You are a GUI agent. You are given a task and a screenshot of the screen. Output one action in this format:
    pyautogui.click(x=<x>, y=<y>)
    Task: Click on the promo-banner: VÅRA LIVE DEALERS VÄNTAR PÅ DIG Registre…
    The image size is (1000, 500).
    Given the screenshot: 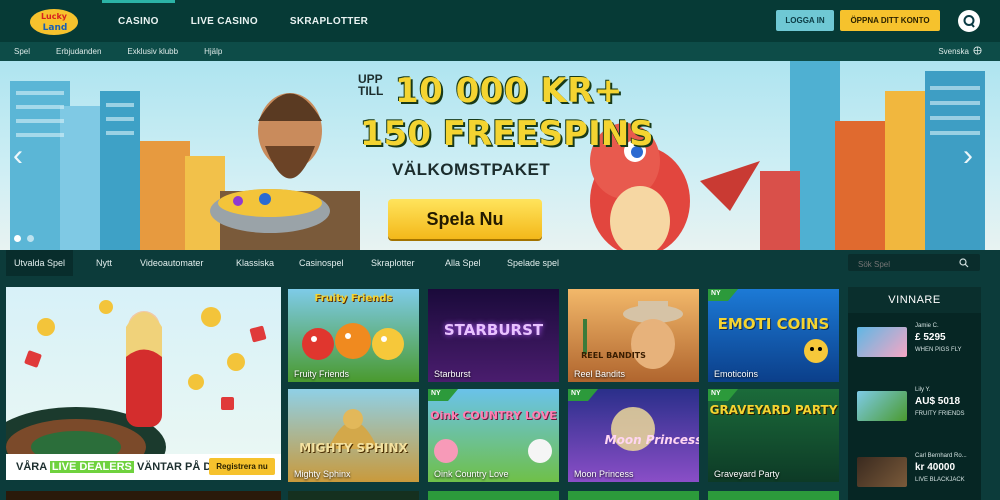 What is the action you would take?
    pyautogui.click(x=143, y=467)
    